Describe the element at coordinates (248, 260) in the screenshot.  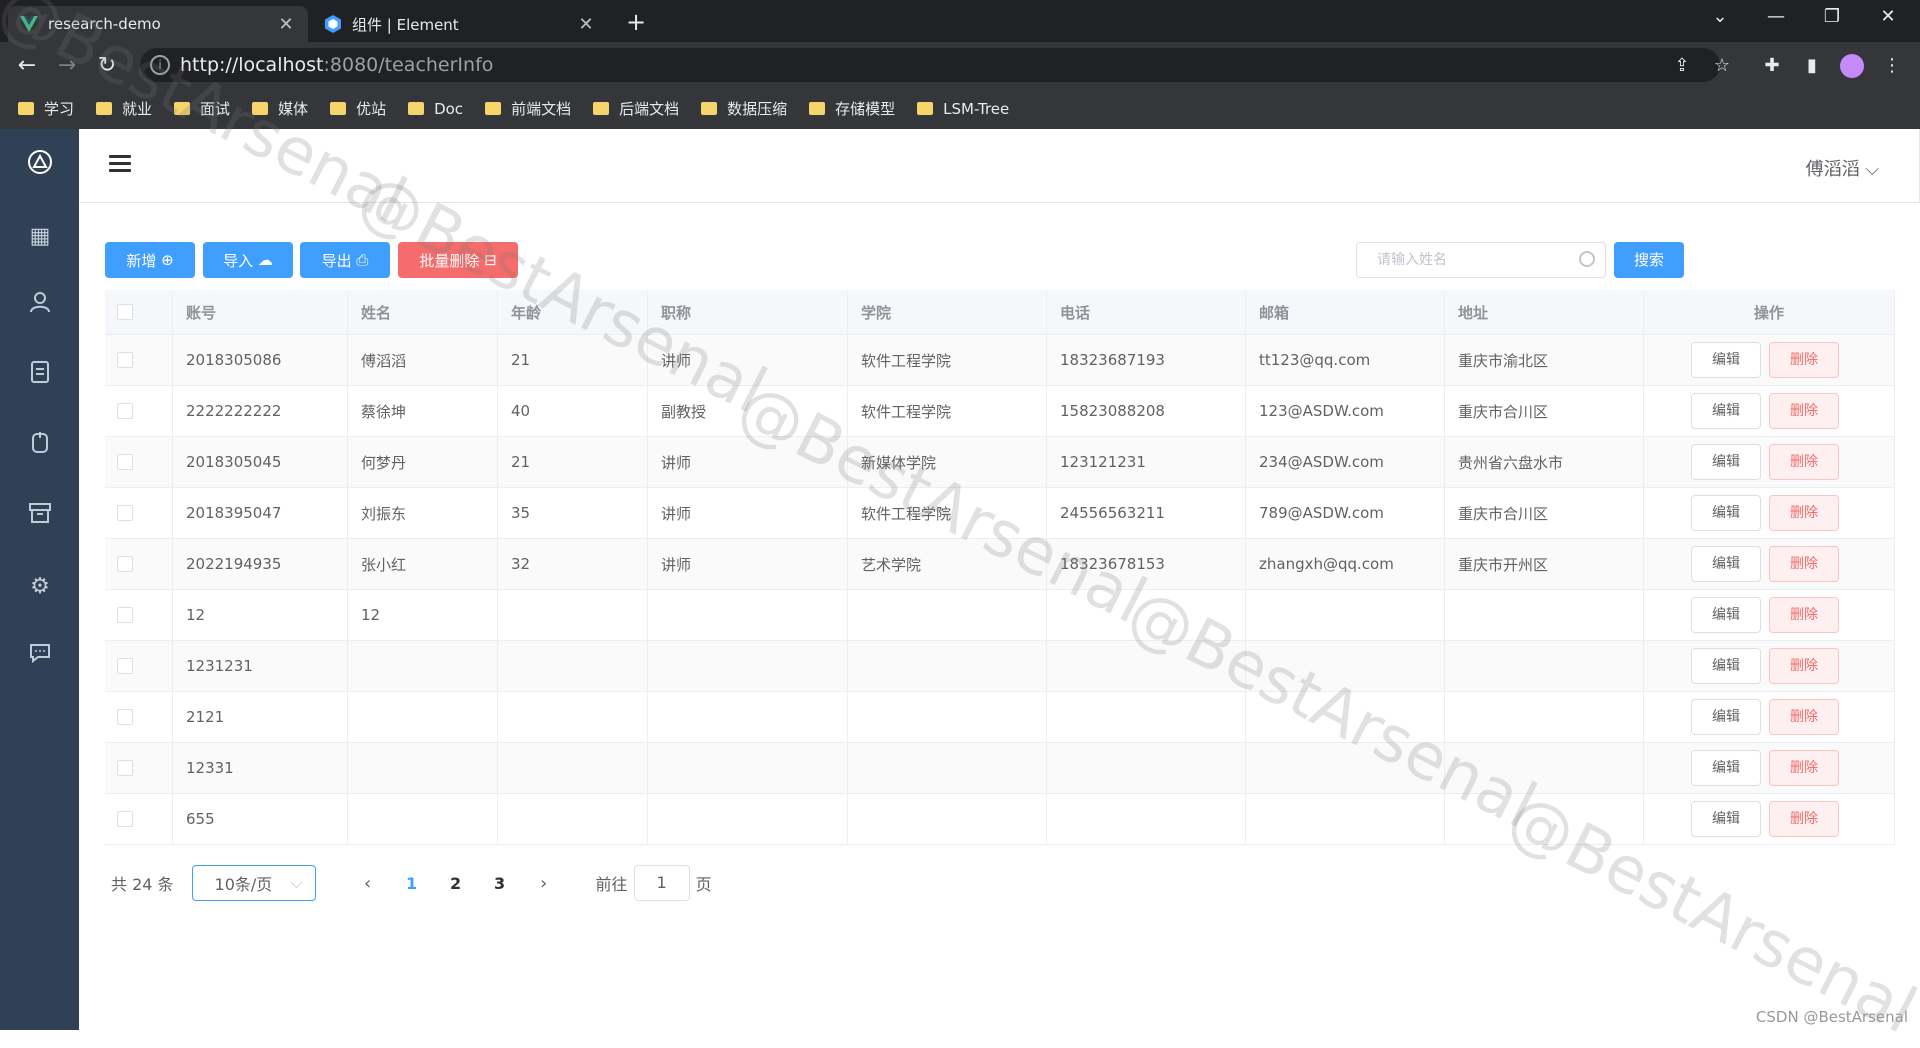
I see `import-button: 导入 ☁` at that location.